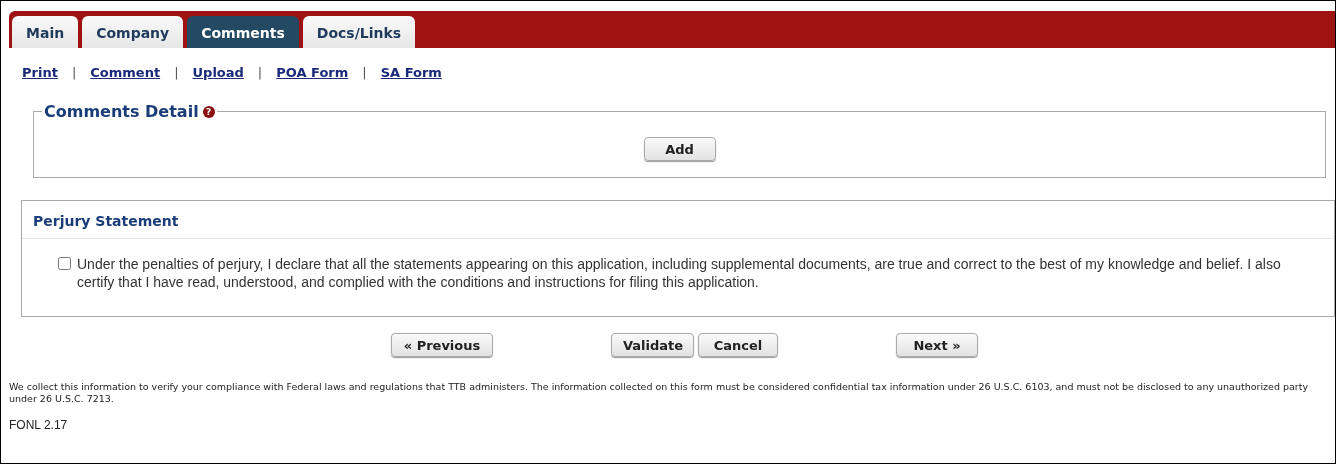 Image resolution: width=1336 pixels, height=464 pixels. I want to click on perjury-statement: Under the penalties of perjury, I declare that all the statements appearing on this application, including supplemental documents, are true and correct to the best of my knowledge and belief. I also certify that I have read, understood, and complied with the conditions and instructions for filing this application., so click(679, 273).